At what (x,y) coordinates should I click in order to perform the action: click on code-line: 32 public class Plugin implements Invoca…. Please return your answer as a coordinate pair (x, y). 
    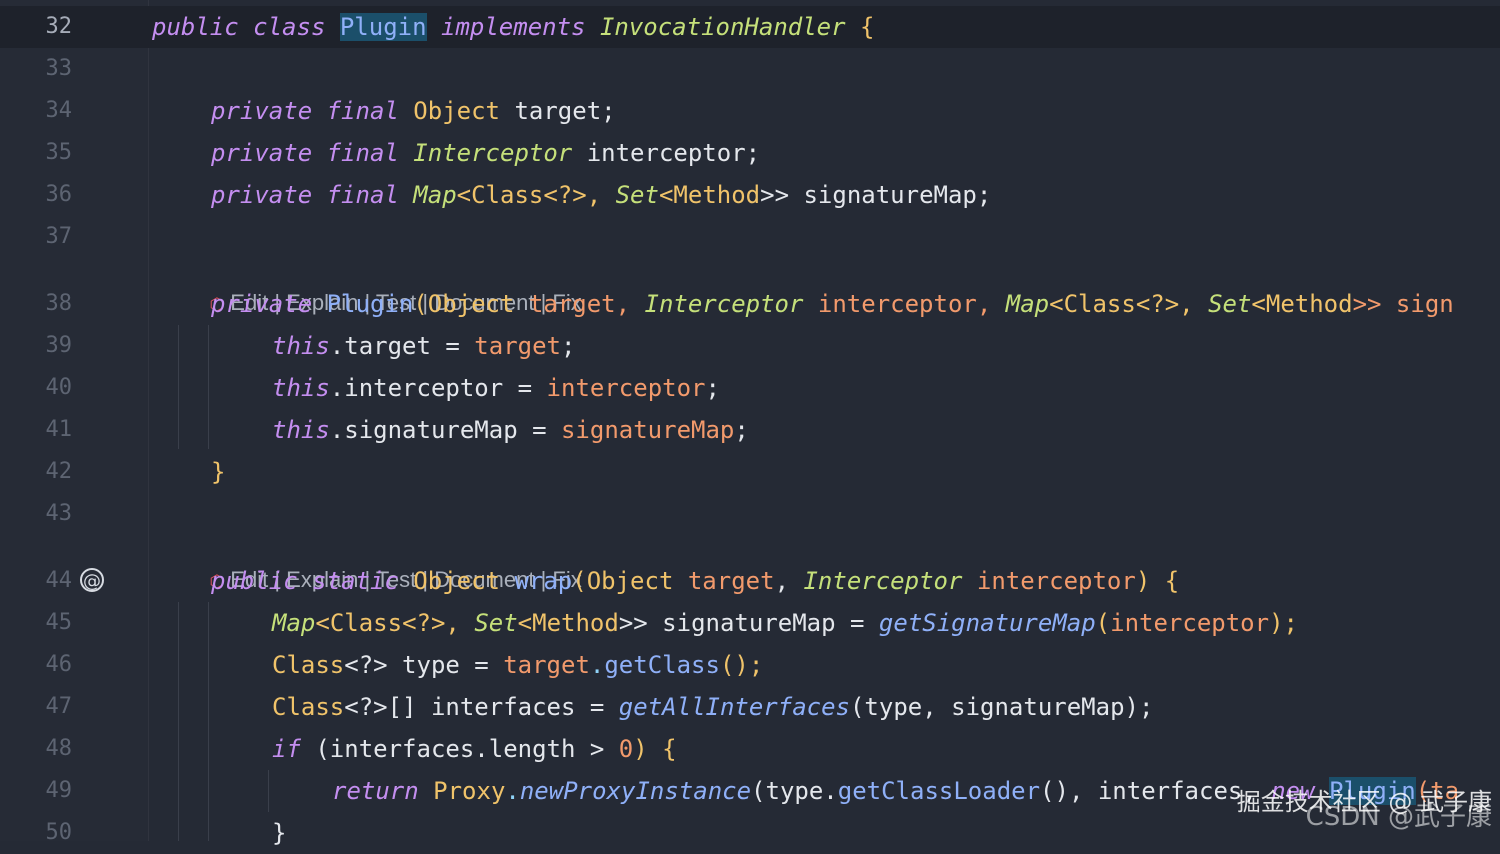
    Looking at the image, I should click on (750, 27).